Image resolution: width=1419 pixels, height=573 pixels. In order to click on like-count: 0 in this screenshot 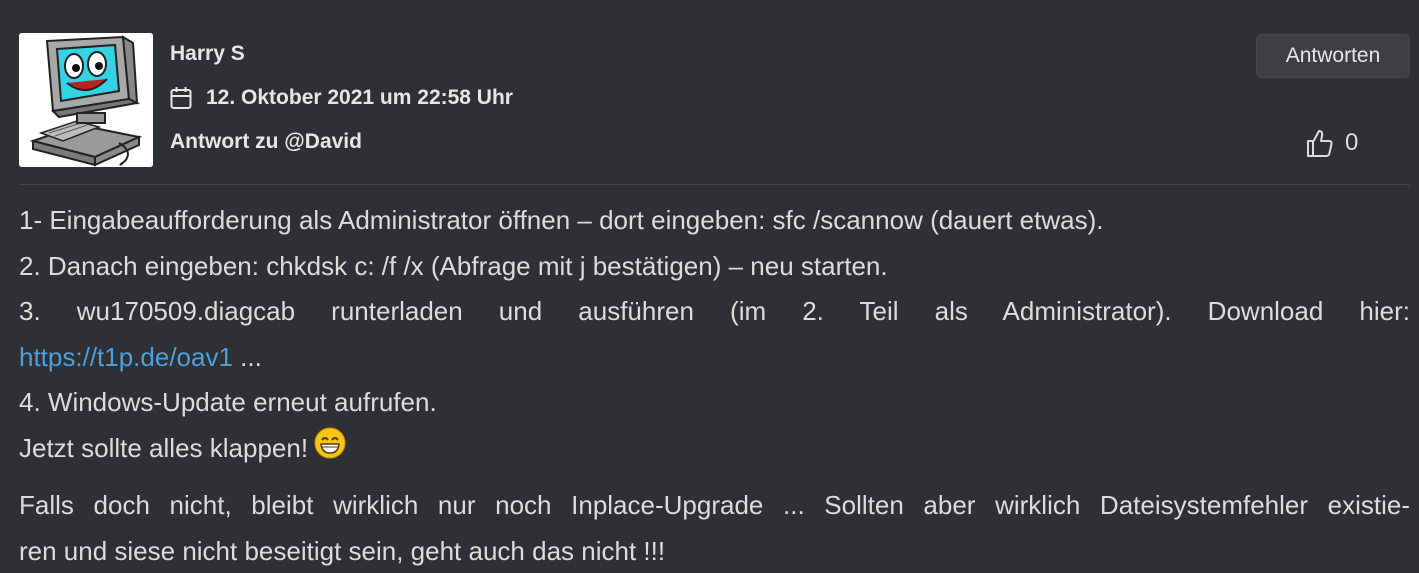, I will do `click(1352, 142)`.